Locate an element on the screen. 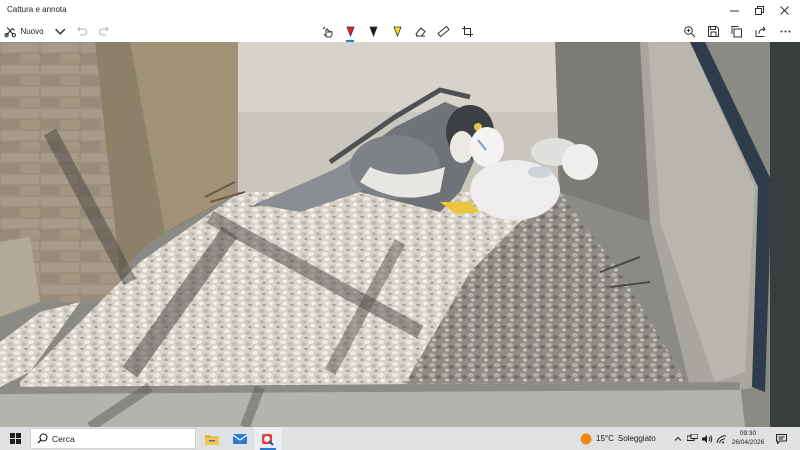 Image resolution: width=800 pixels, height=450 pixels. pencil-button is located at coordinates (373, 31).